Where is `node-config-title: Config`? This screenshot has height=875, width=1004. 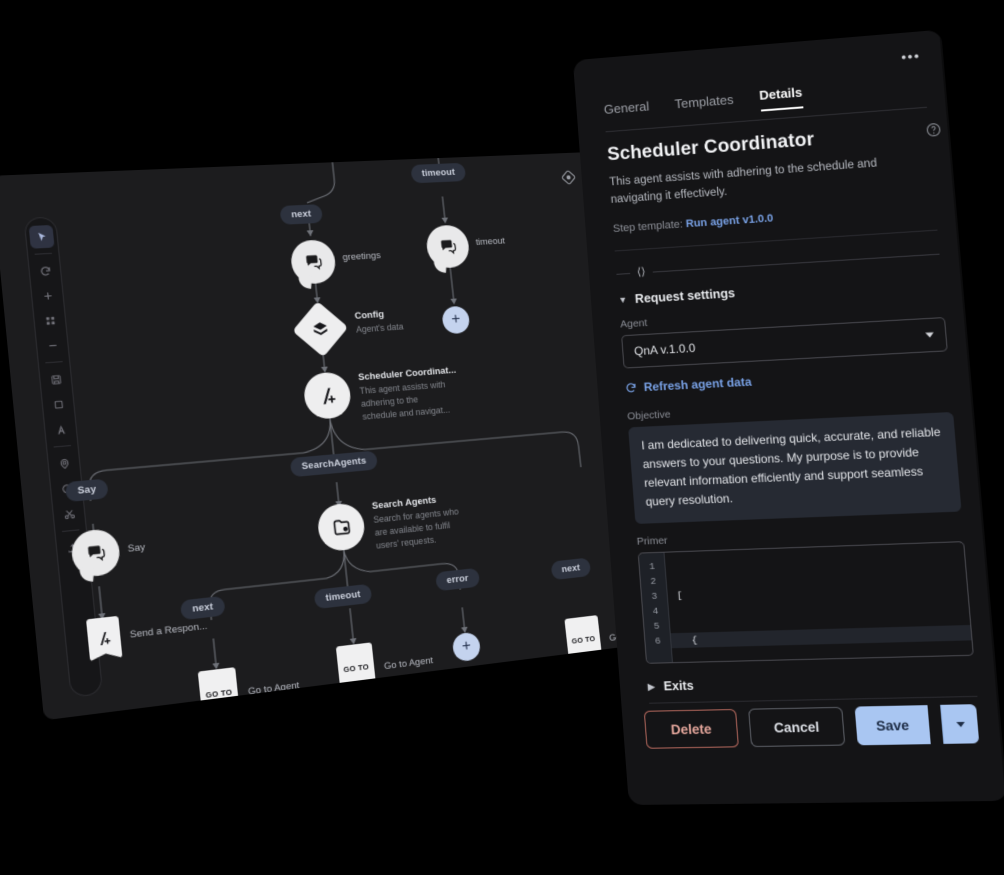
node-config-title: Config is located at coordinates (369, 315).